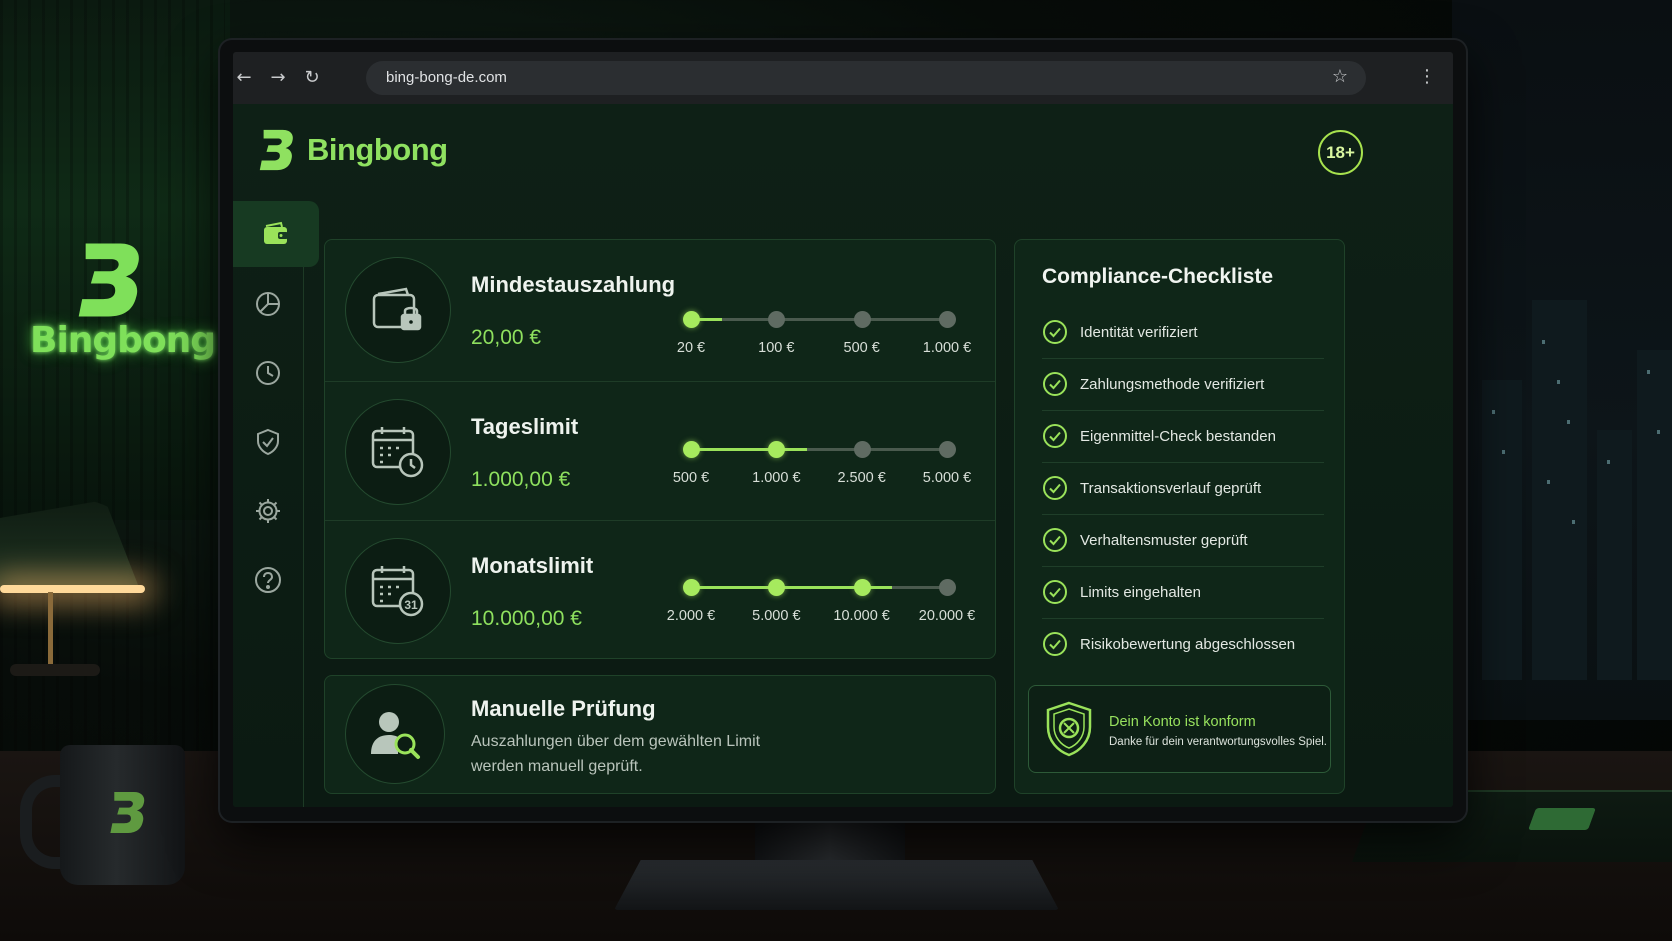 The width and height of the screenshot is (1672, 941). I want to click on lamp-base, so click(55, 670).